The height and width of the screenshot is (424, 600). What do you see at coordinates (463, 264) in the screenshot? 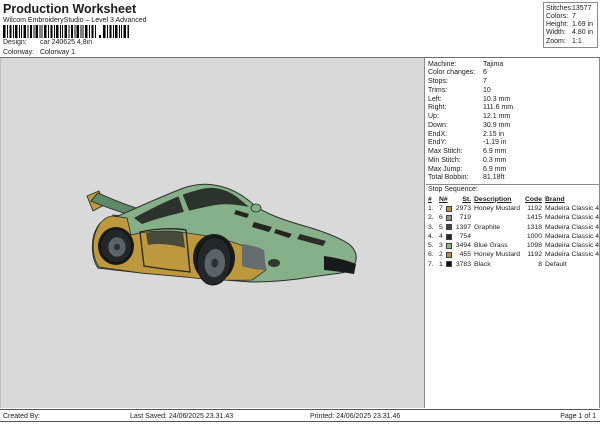
I see `stop-stitches: 3783` at bounding box center [463, 264].